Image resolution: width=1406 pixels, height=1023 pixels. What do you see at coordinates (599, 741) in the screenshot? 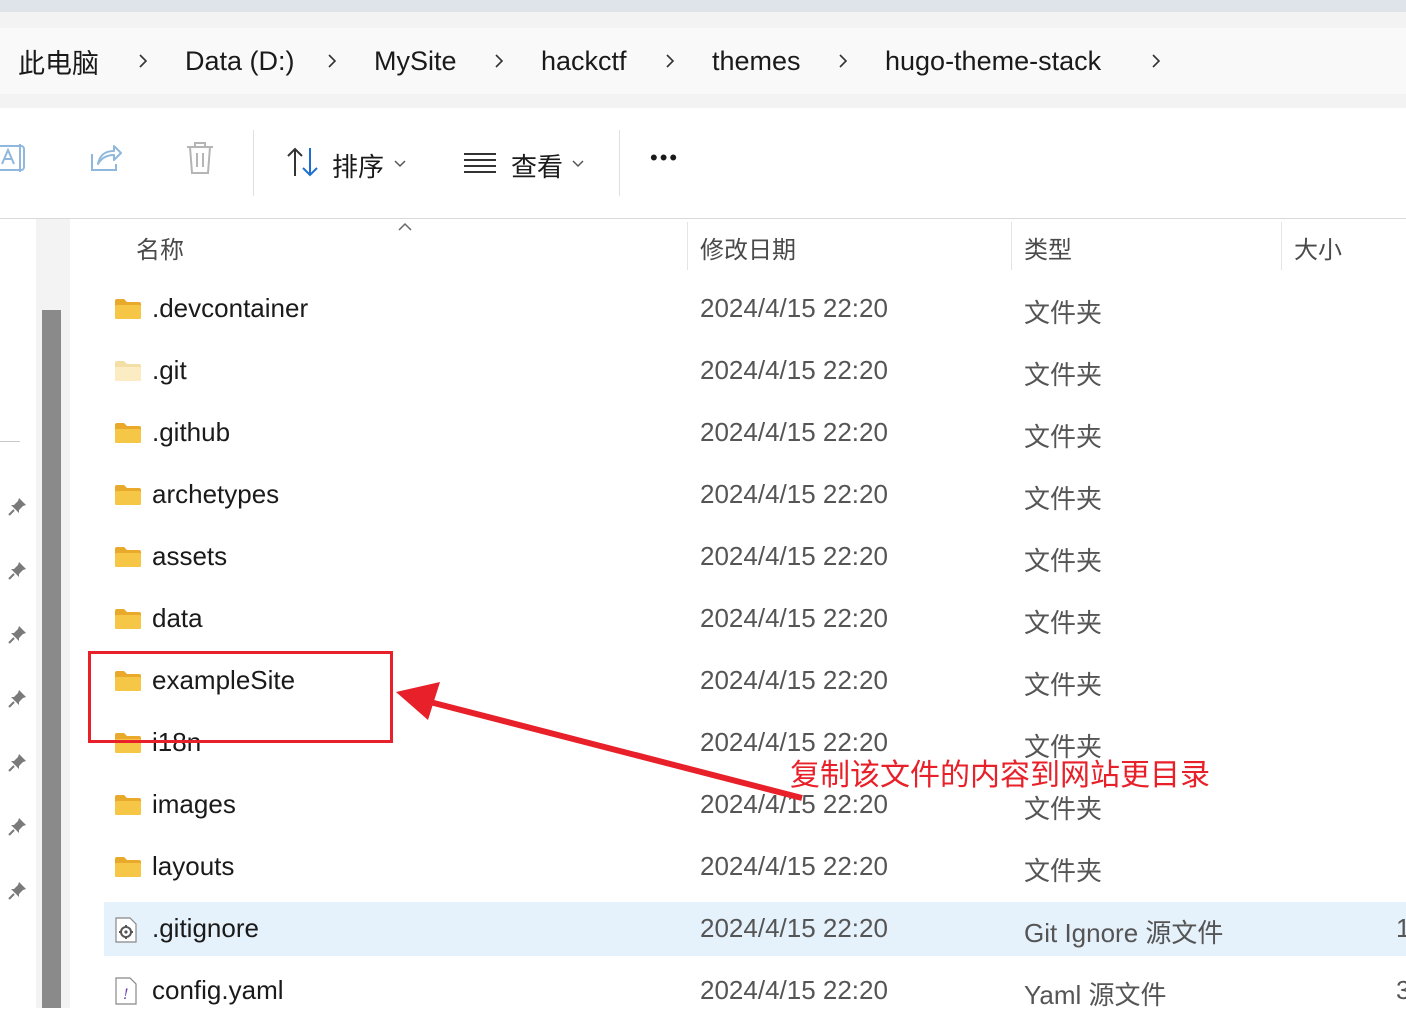
I see `annotation-arrow` at bounding box center [599, 741].